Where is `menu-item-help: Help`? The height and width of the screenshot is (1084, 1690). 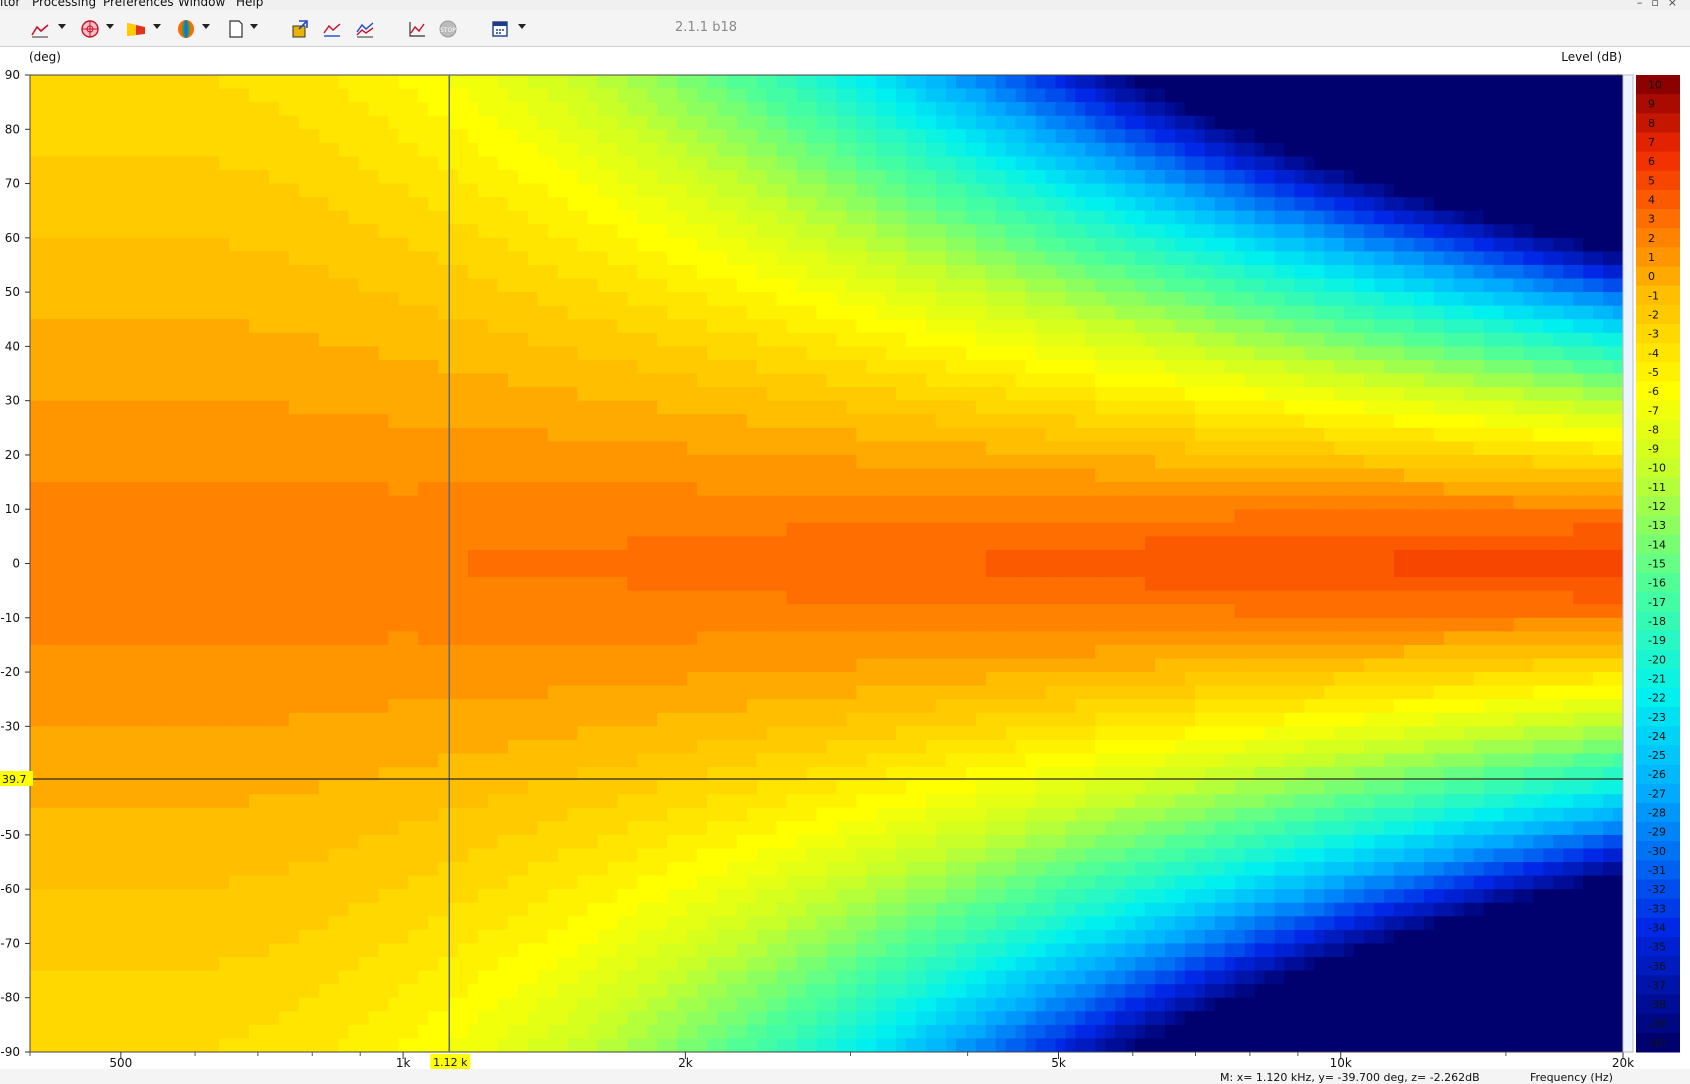 menu-item-help: Help is located at coordinates (249, 4).